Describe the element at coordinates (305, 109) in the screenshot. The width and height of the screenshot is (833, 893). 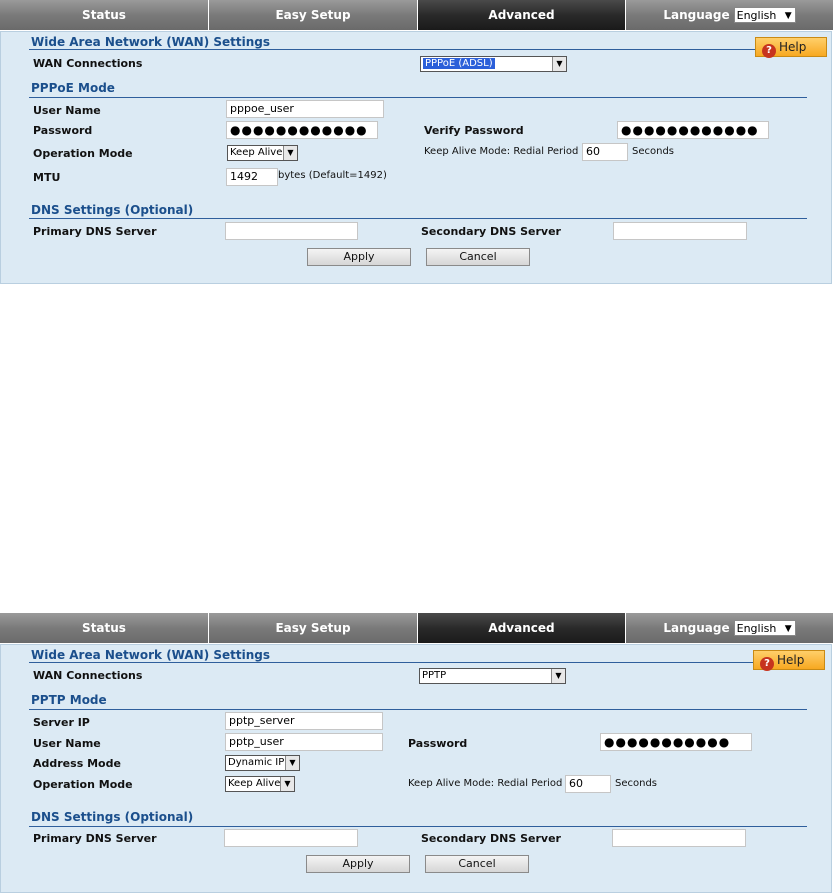
I see `user-name-input: pppoe_user` at that location.